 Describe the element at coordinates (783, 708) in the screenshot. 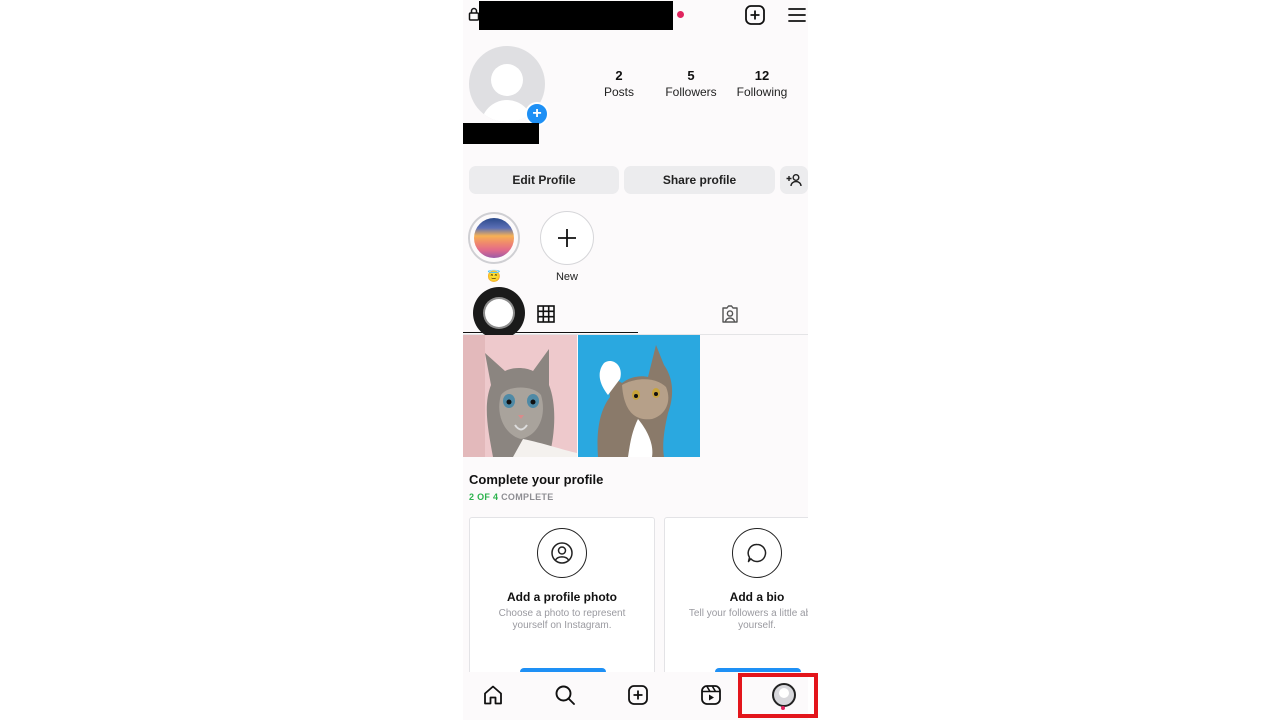

I see `profile-notification-dot` at that location.